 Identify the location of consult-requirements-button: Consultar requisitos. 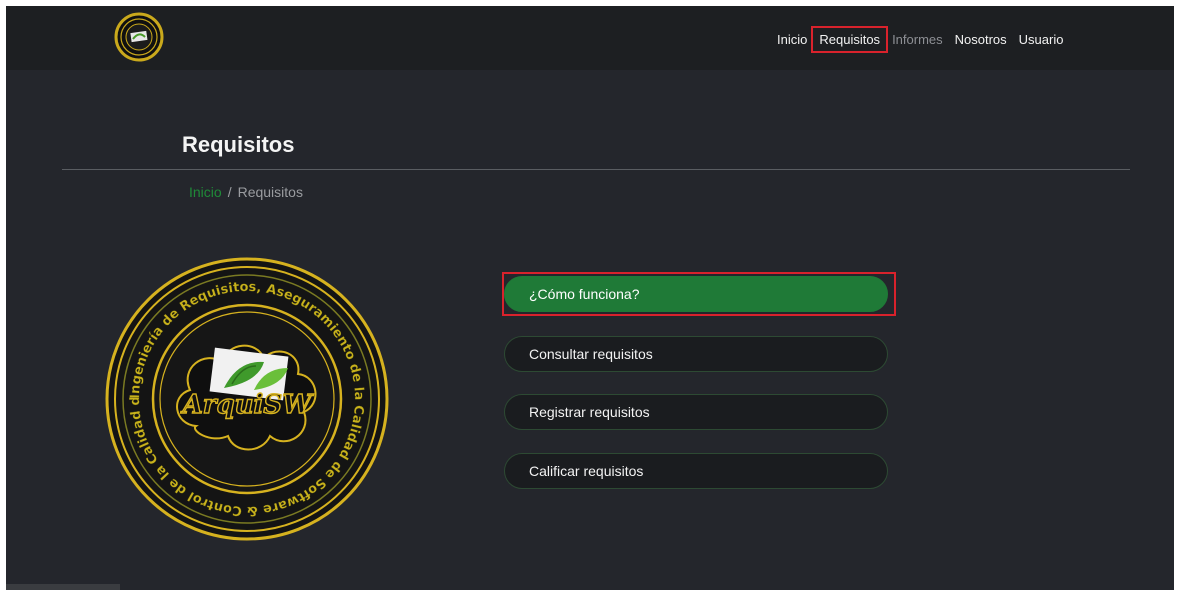
(696, 354).